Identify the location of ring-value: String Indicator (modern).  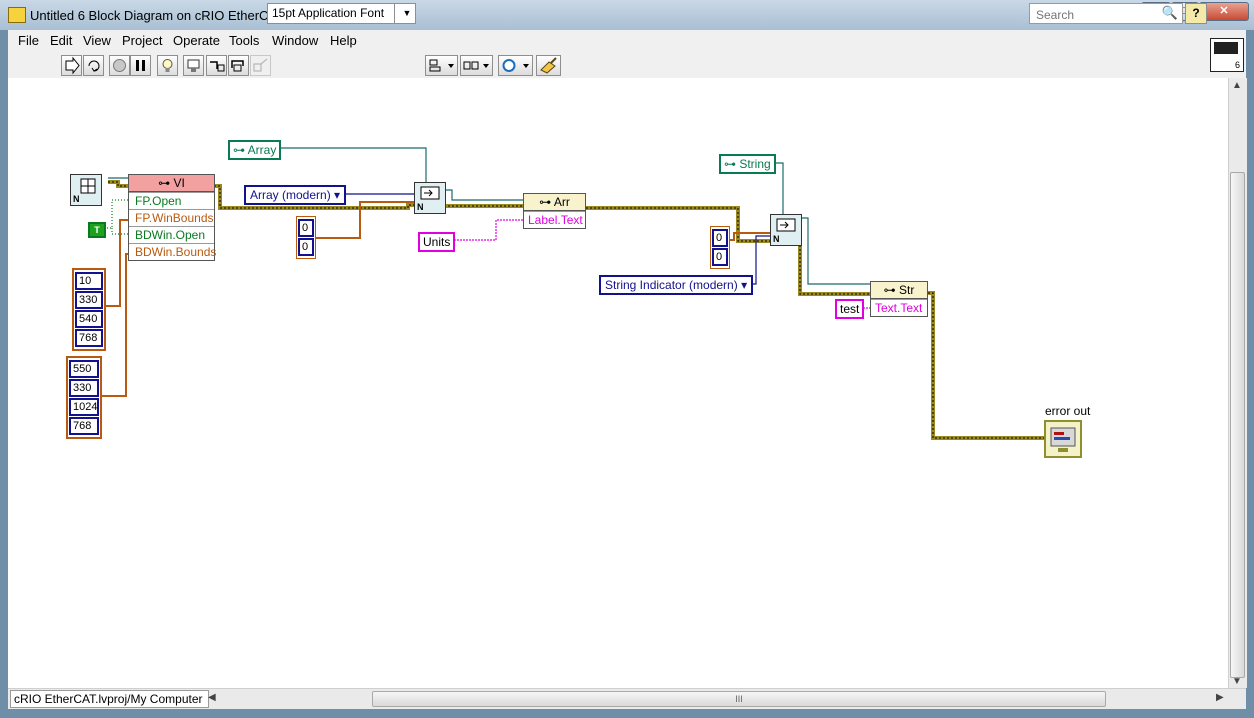
(671, 285).